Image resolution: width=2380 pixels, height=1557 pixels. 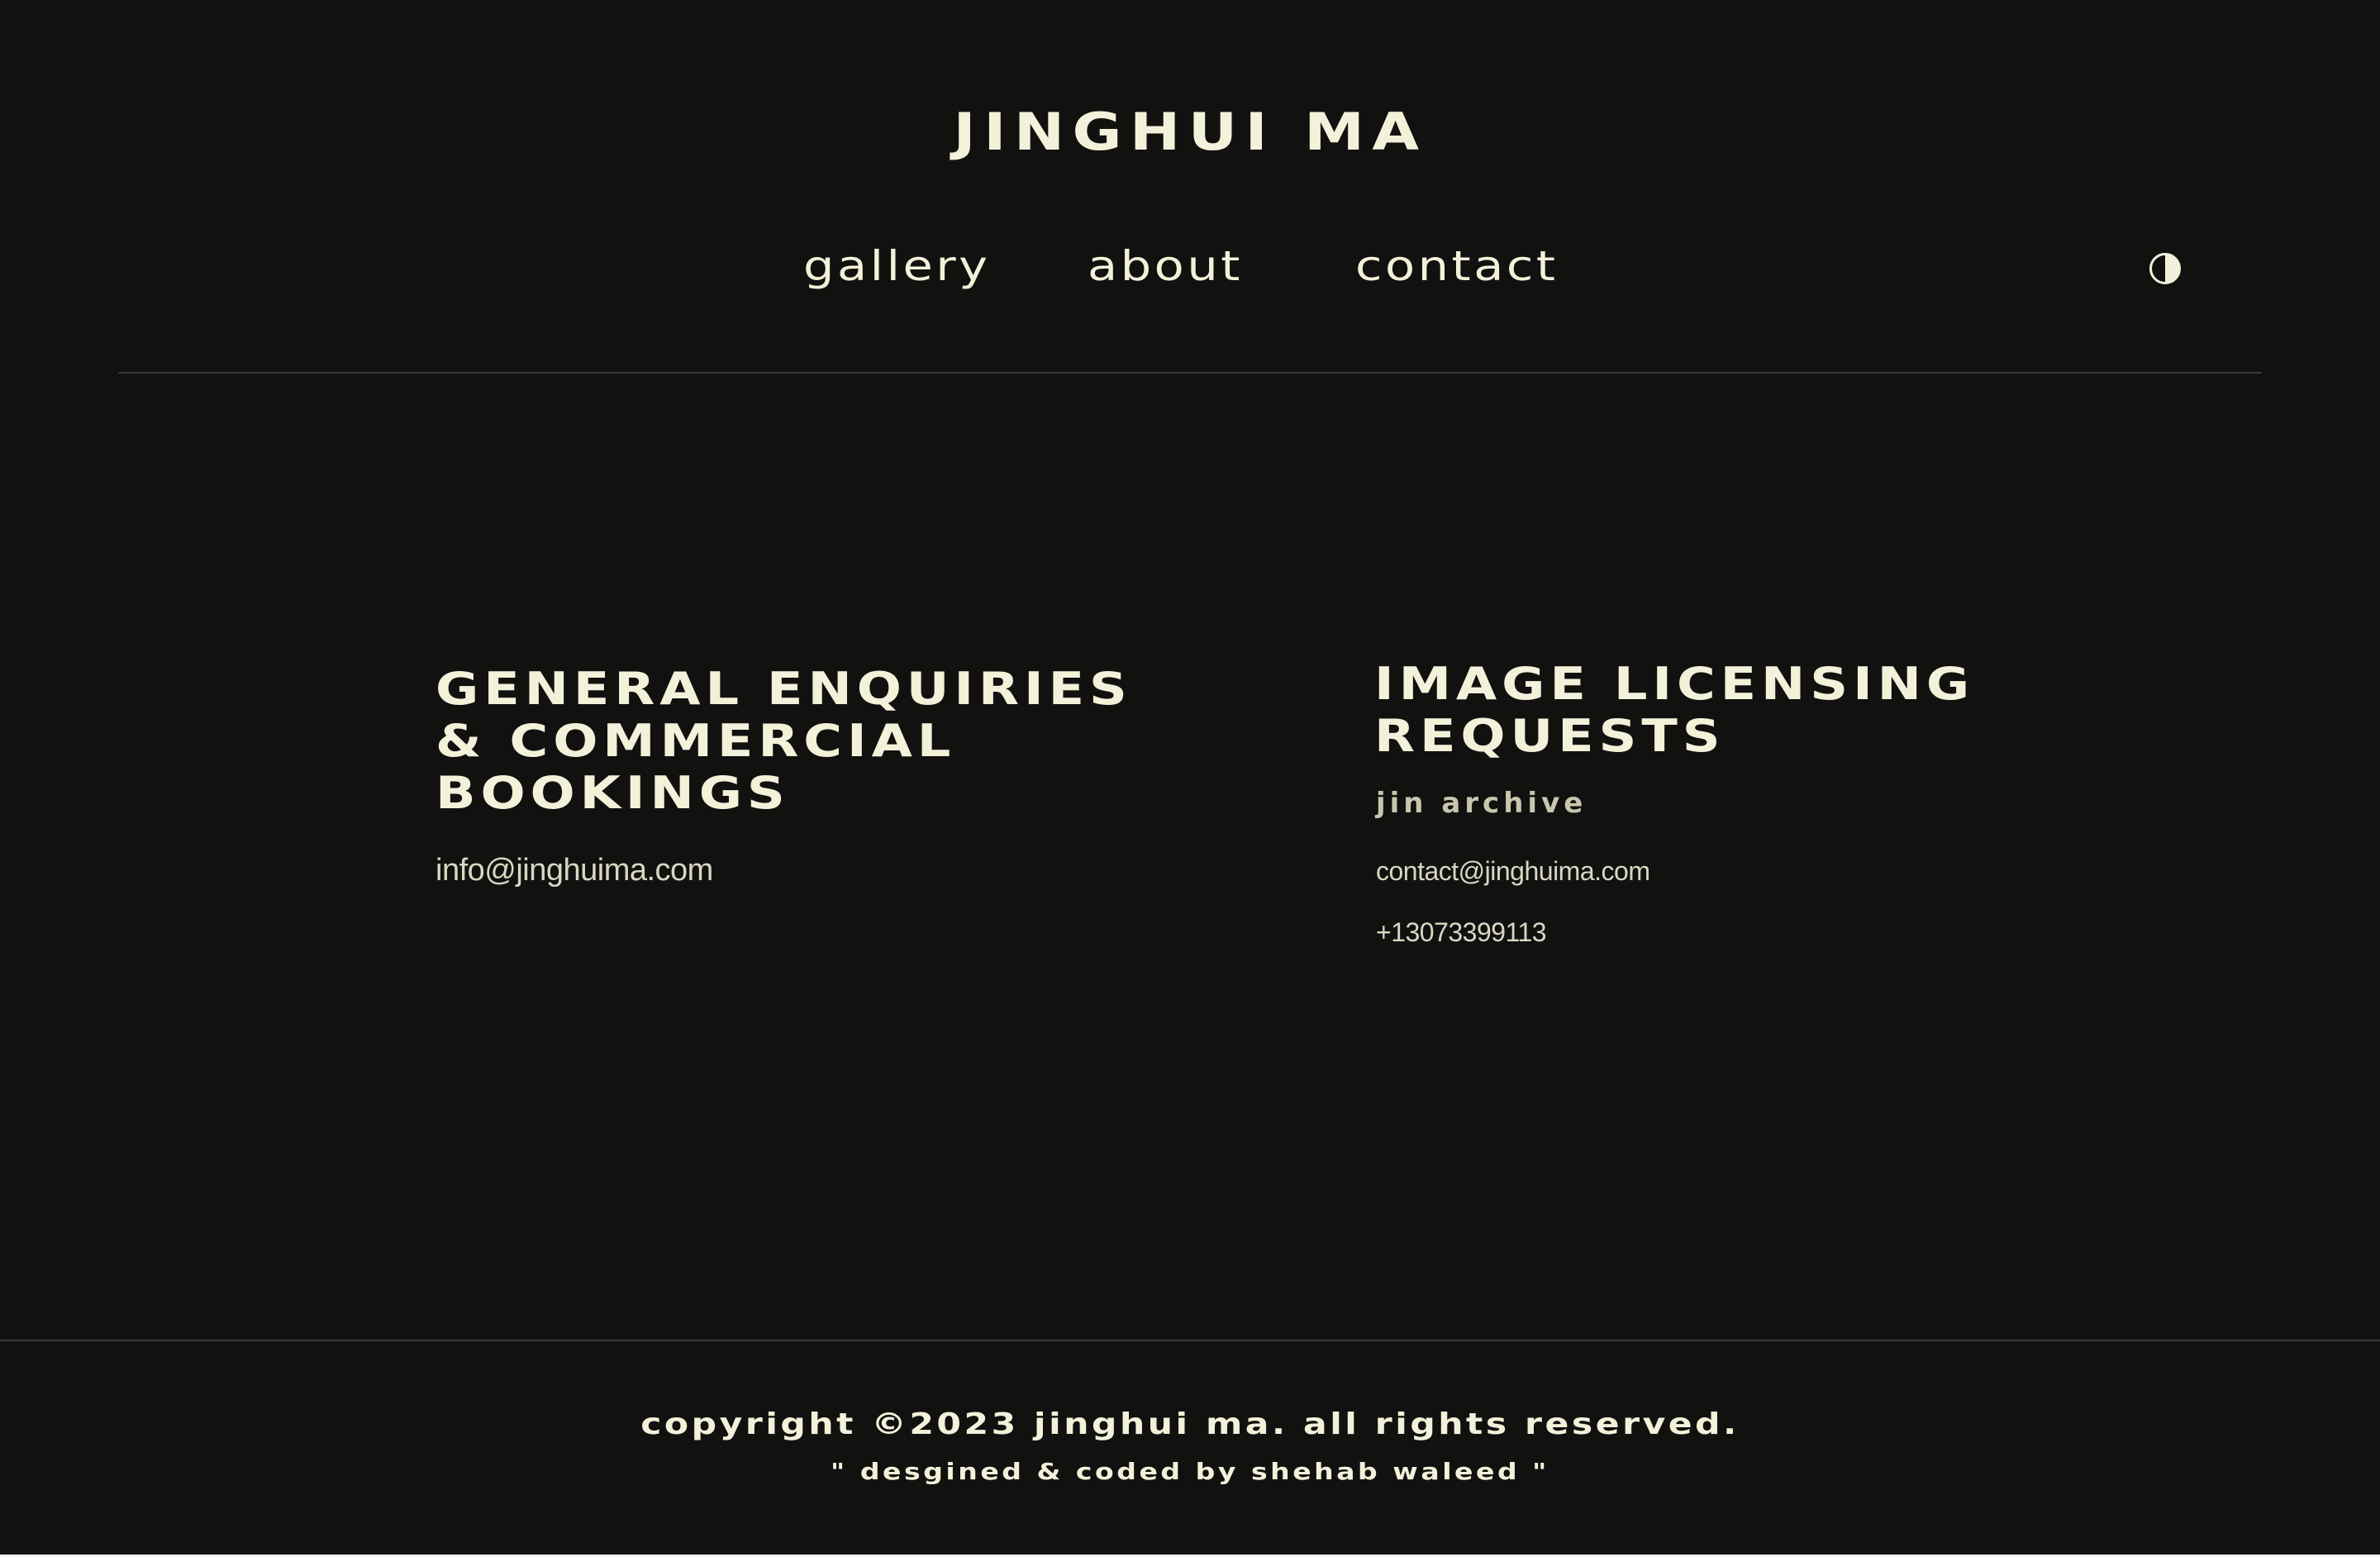 I want to click on main-nav: gallery about contact, so click(x=1190, y=266).